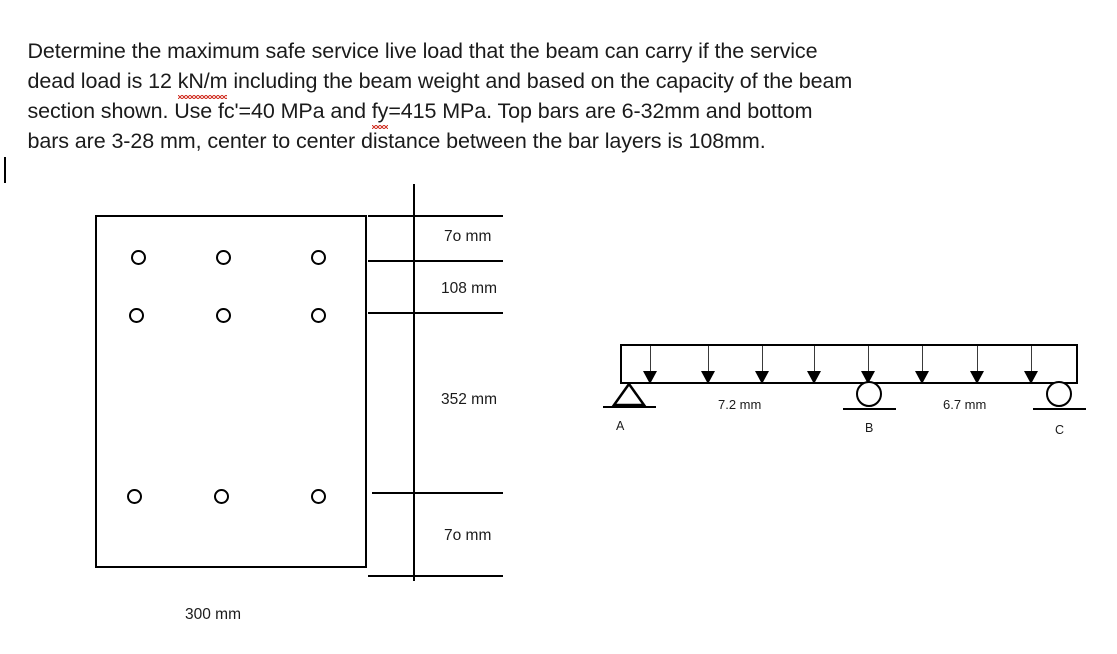 This screenshot has height=654, width=1117. Describe the element at coordinates (468, 236) in the screenshot. I see `dimension-label-cover-top: 7o mm` at that location.